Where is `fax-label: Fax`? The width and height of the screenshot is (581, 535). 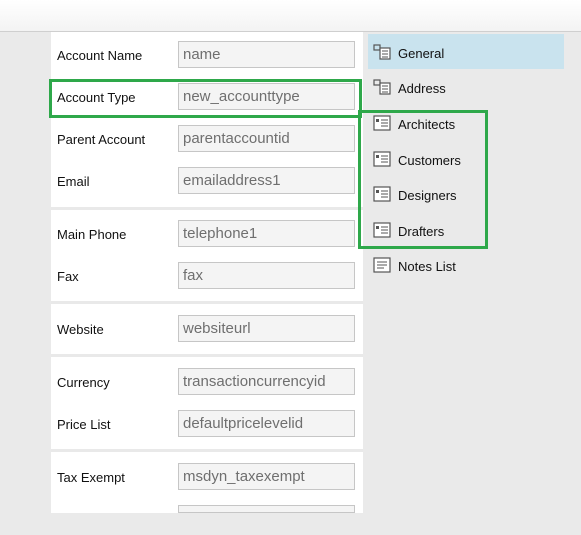
fax-label: Fax is located at coordinates (68, 276).